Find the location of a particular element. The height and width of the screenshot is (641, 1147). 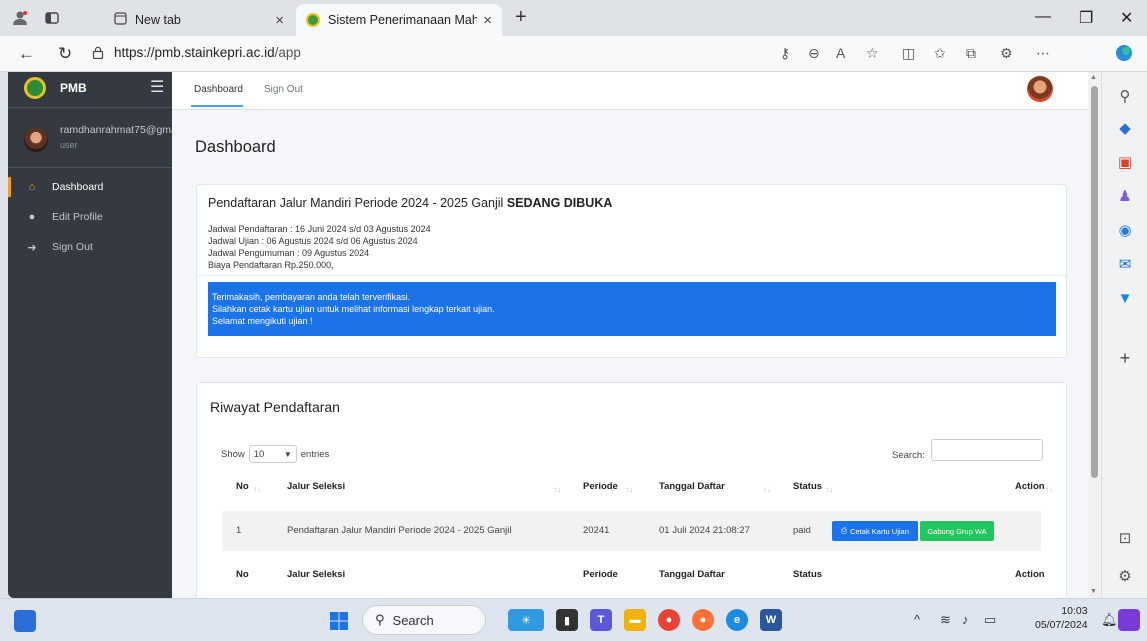

page-scrollbar: ▲ ▼ is located at coordinates (1094, 335).